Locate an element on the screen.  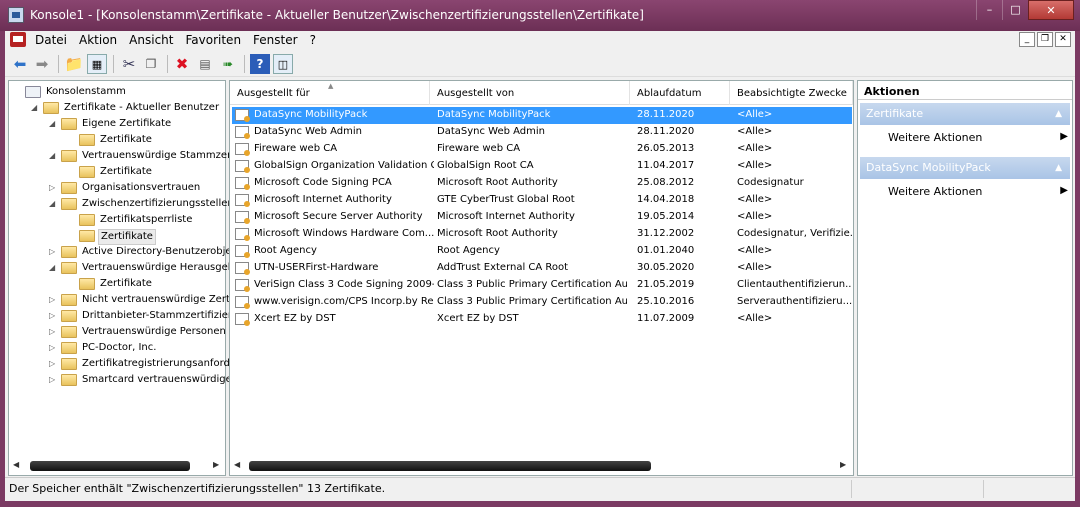
menu-fenster: Fenster is located at coordinates (275, 40).